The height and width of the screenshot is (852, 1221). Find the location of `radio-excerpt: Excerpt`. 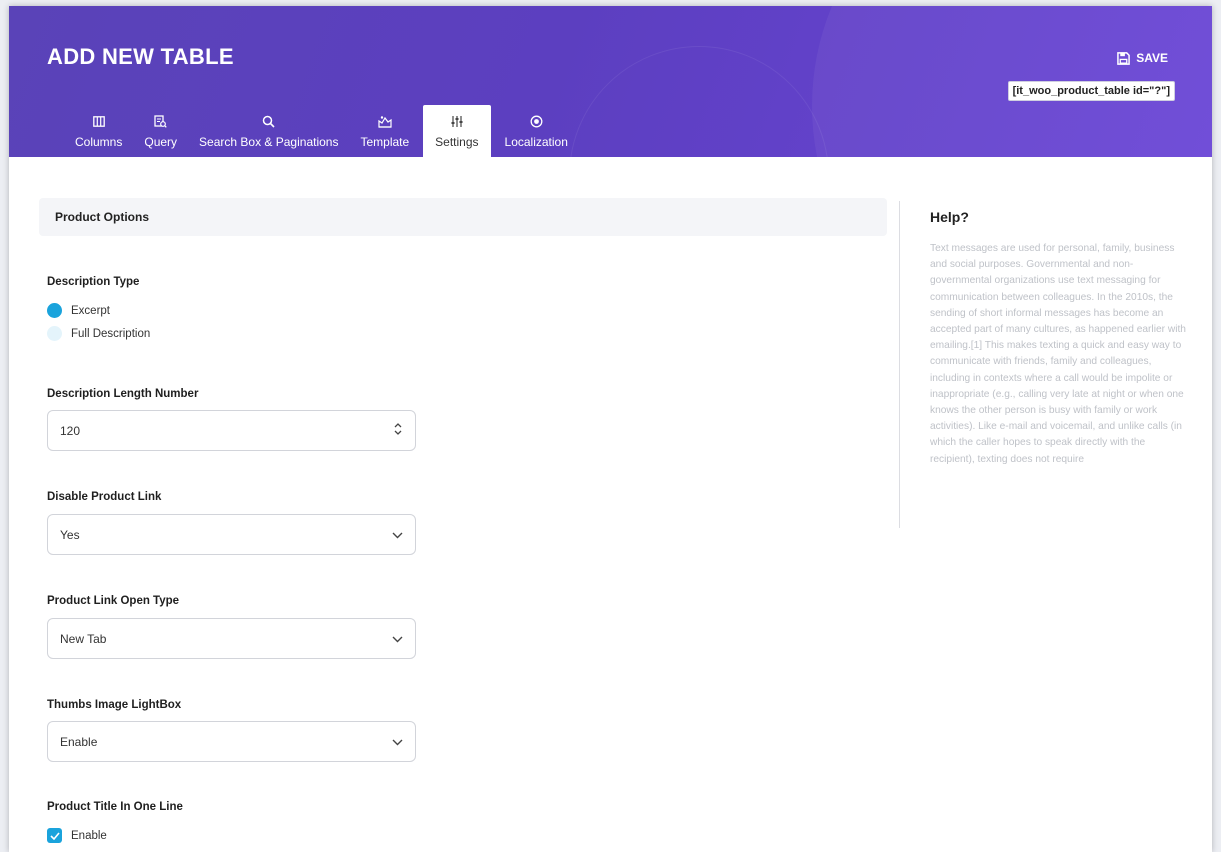

radio-excerpt: Excerpt is located at coordinates (78, 310).